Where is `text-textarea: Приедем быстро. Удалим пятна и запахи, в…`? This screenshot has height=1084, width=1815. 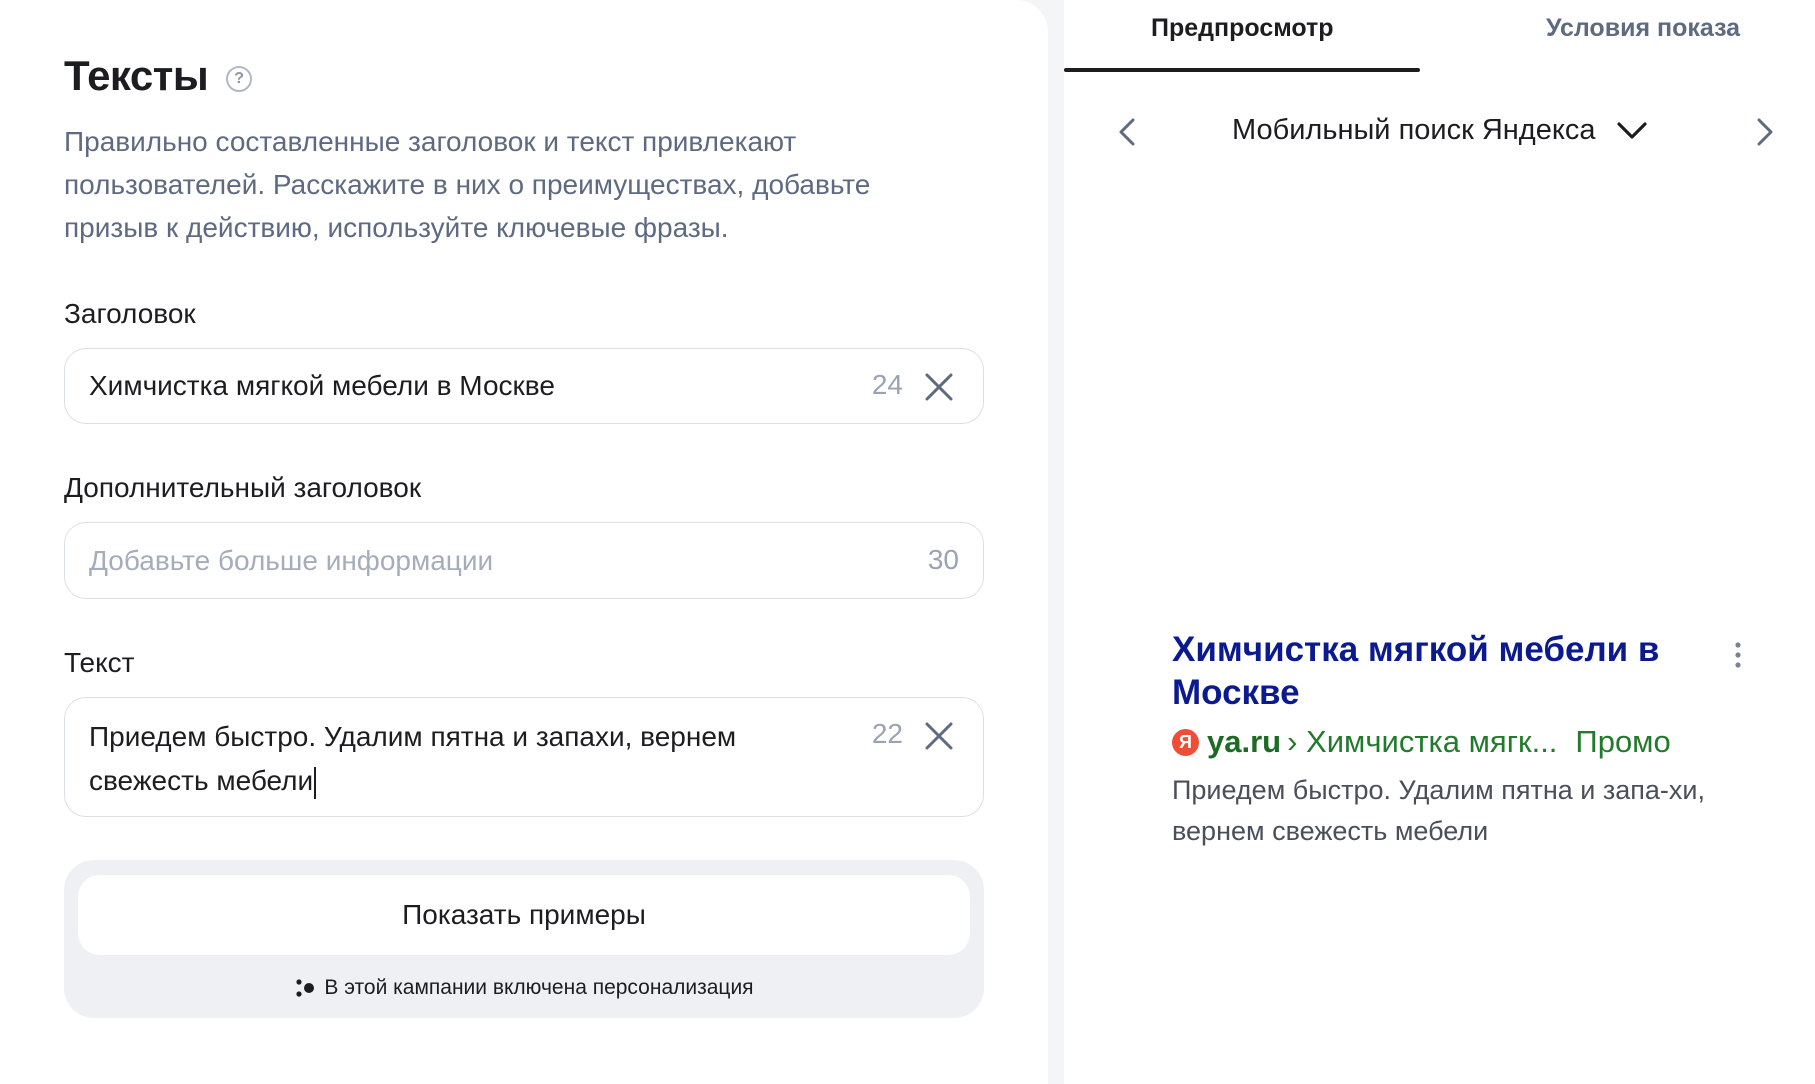
text-textarea: Приедем быстро. Удалим пятна и запахи, в… is located at coordinates (524, 757).